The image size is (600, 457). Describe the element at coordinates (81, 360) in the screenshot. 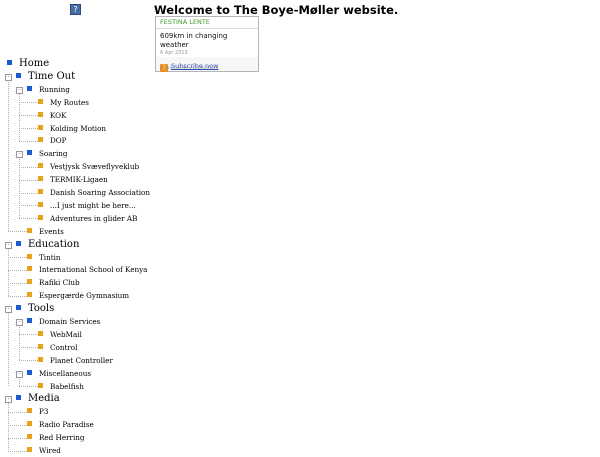

I see `nav-link: Planet Controller` at that location.